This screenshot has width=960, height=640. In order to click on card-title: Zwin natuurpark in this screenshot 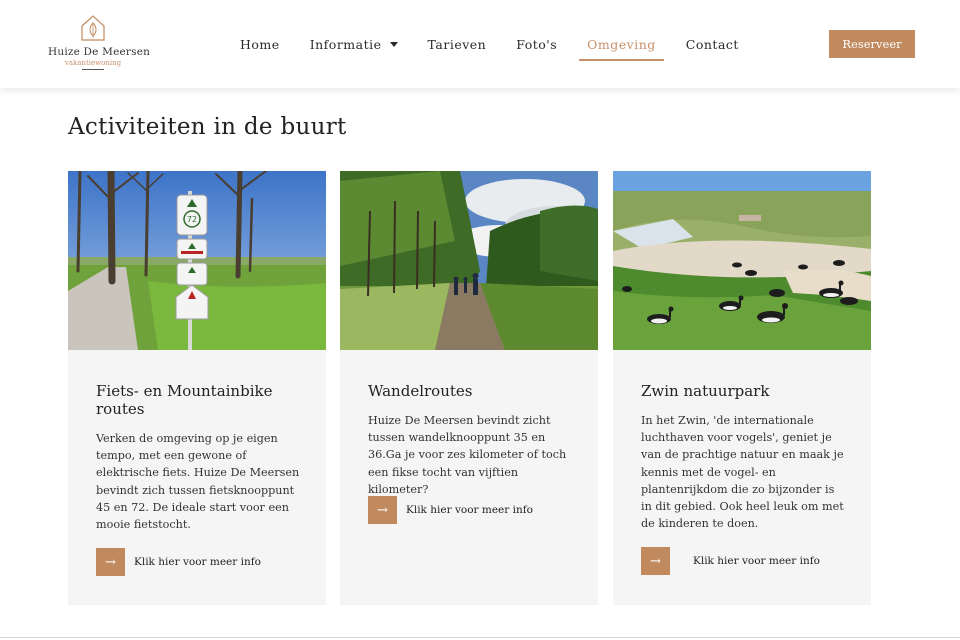, I will do `click(705, 391)`.